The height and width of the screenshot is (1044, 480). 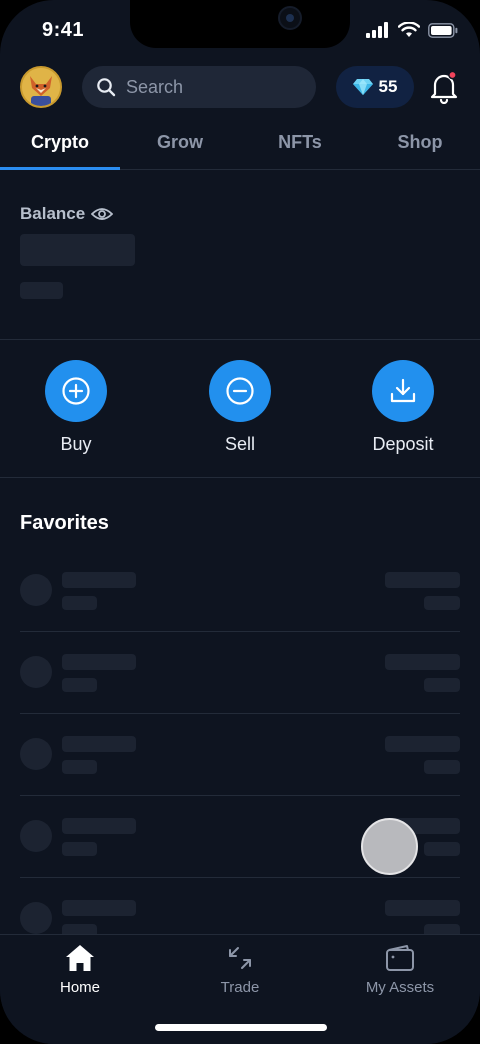 I want to click on search-input, so click(x=211, y=87).